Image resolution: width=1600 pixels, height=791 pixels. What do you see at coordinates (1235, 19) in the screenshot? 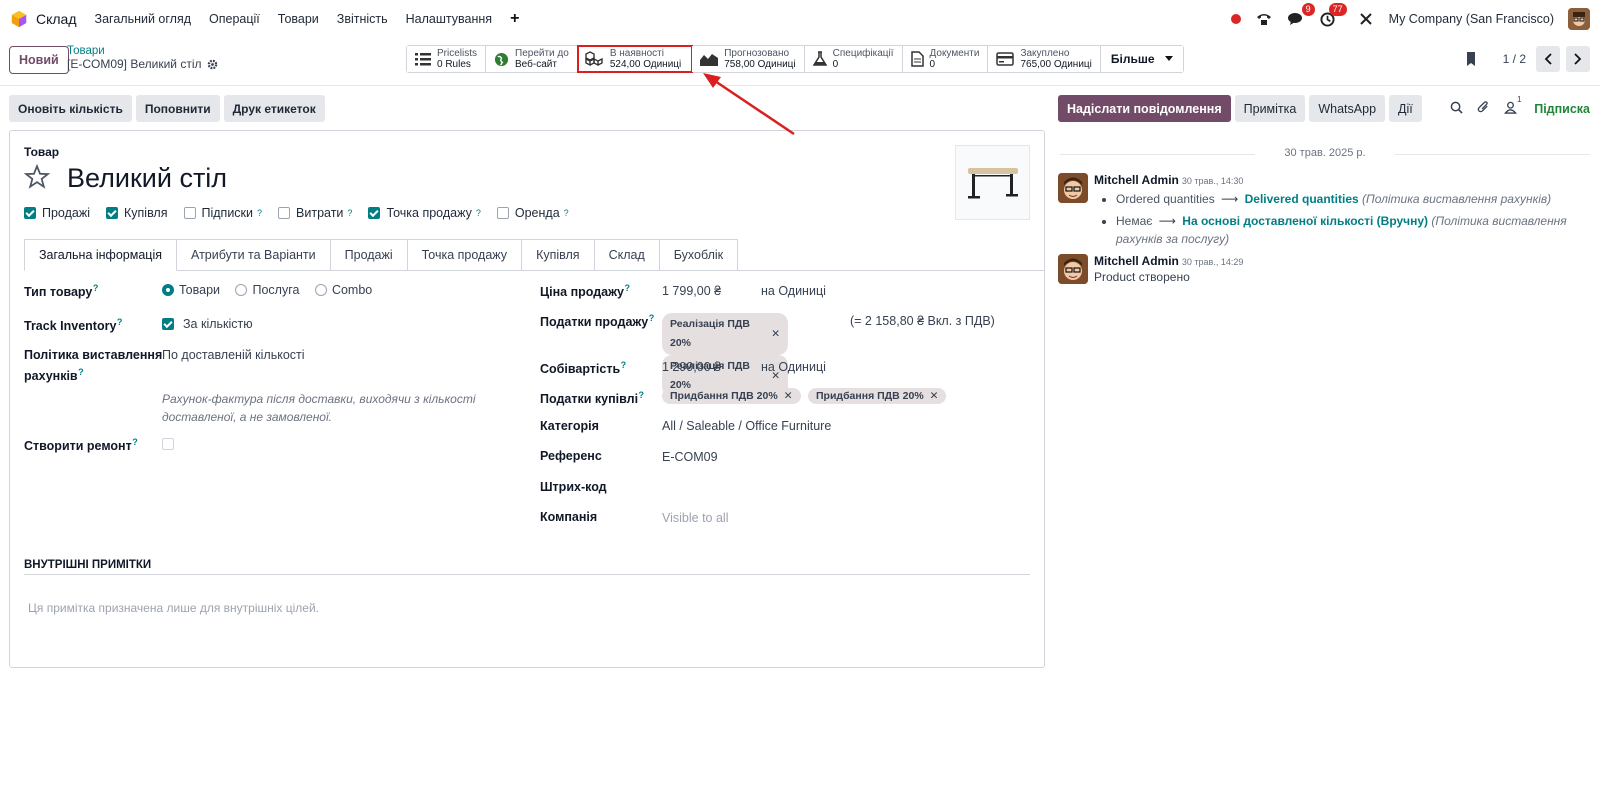
I see `recording-indicator-icon` at bounding box center [1235, 19].